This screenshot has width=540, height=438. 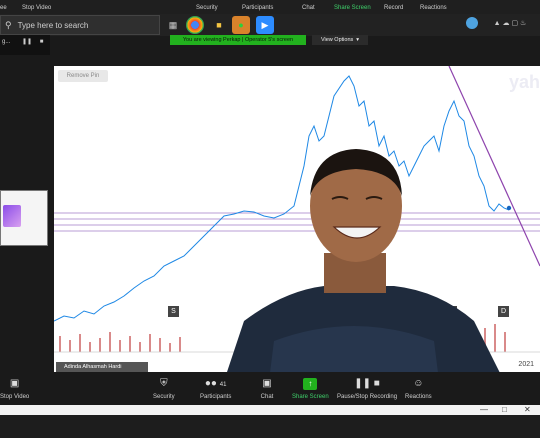 I want to click on mini-video-panel: g... ❚❚ ■, so click(x=25, y=45).